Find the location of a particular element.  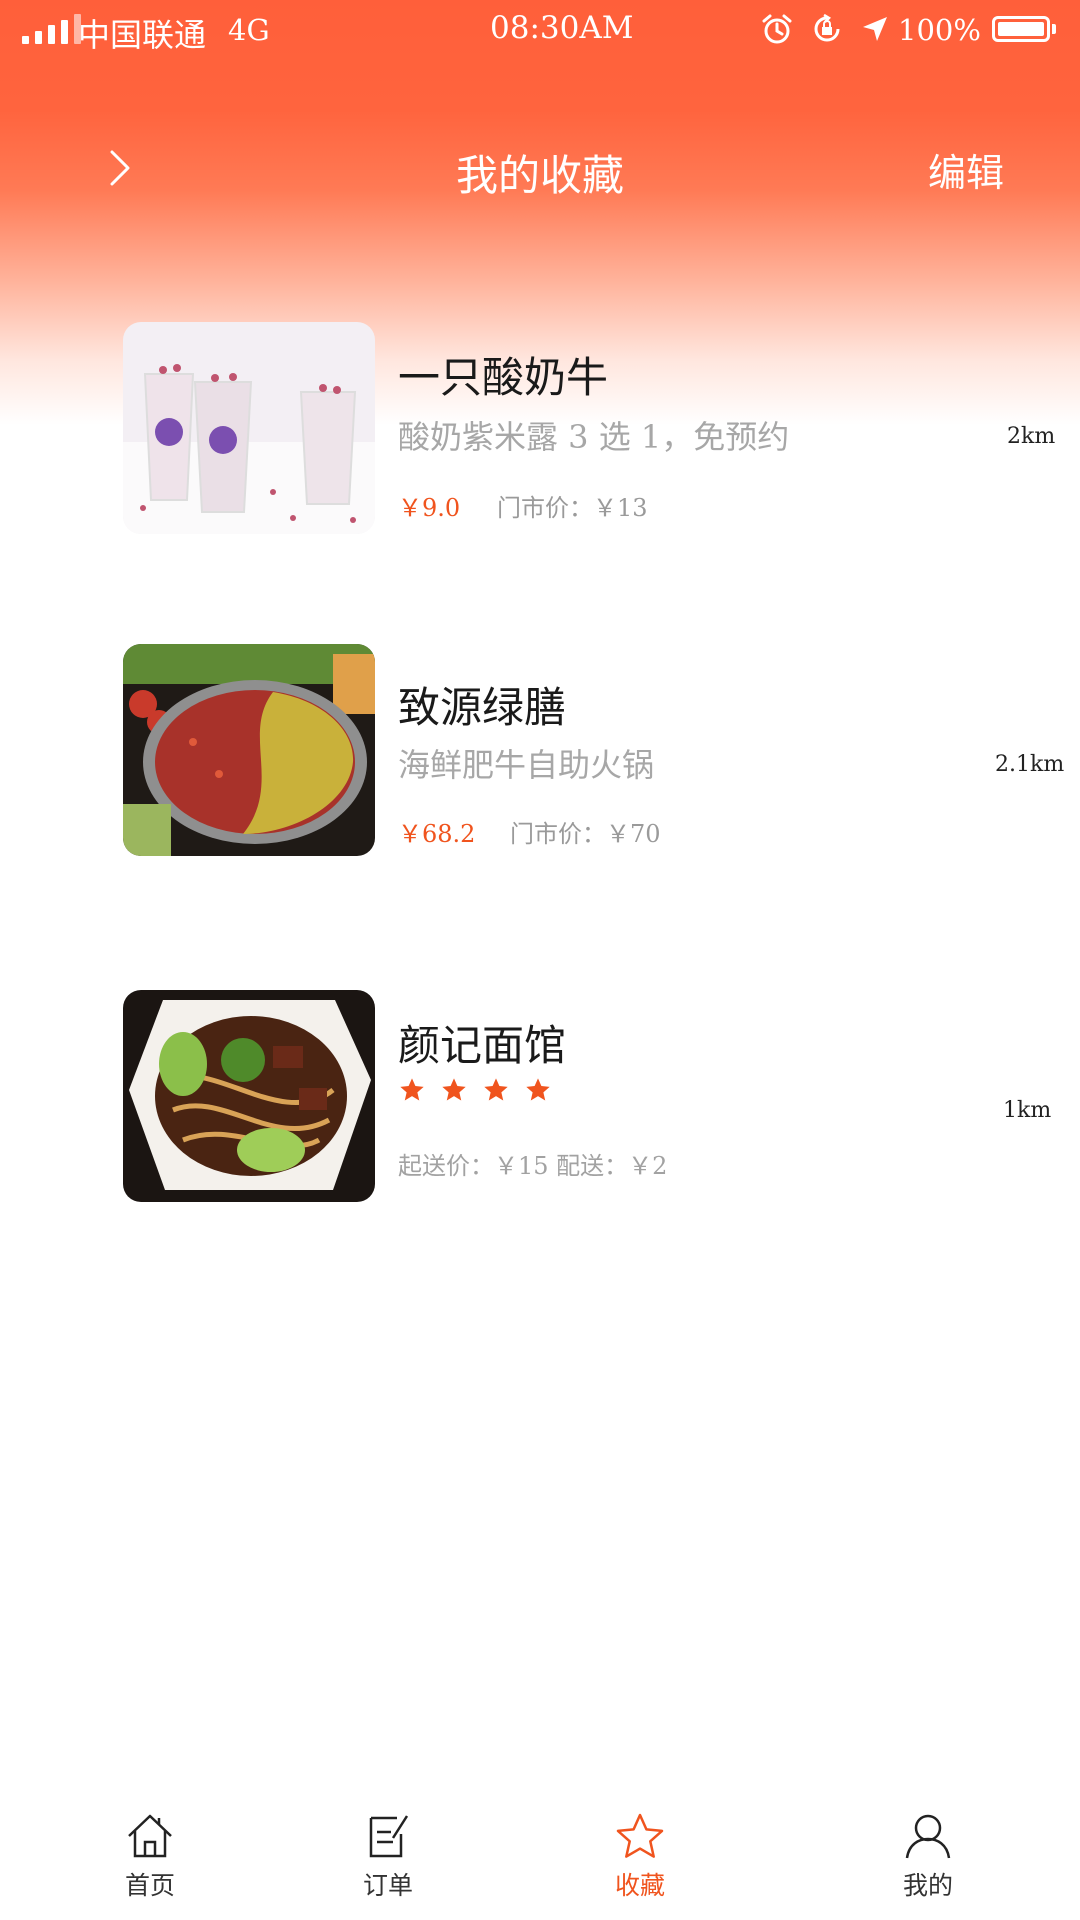

order-icon is located at coordinates (389, 1836).